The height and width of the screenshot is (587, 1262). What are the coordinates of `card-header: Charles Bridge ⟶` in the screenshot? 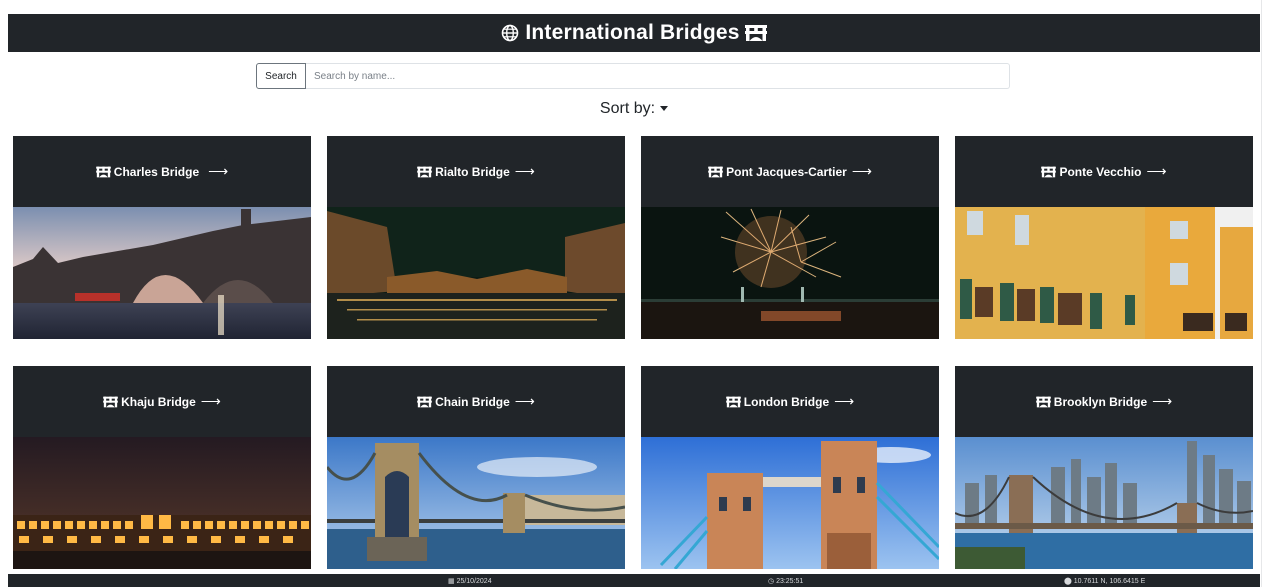 It's located at (162, 171).